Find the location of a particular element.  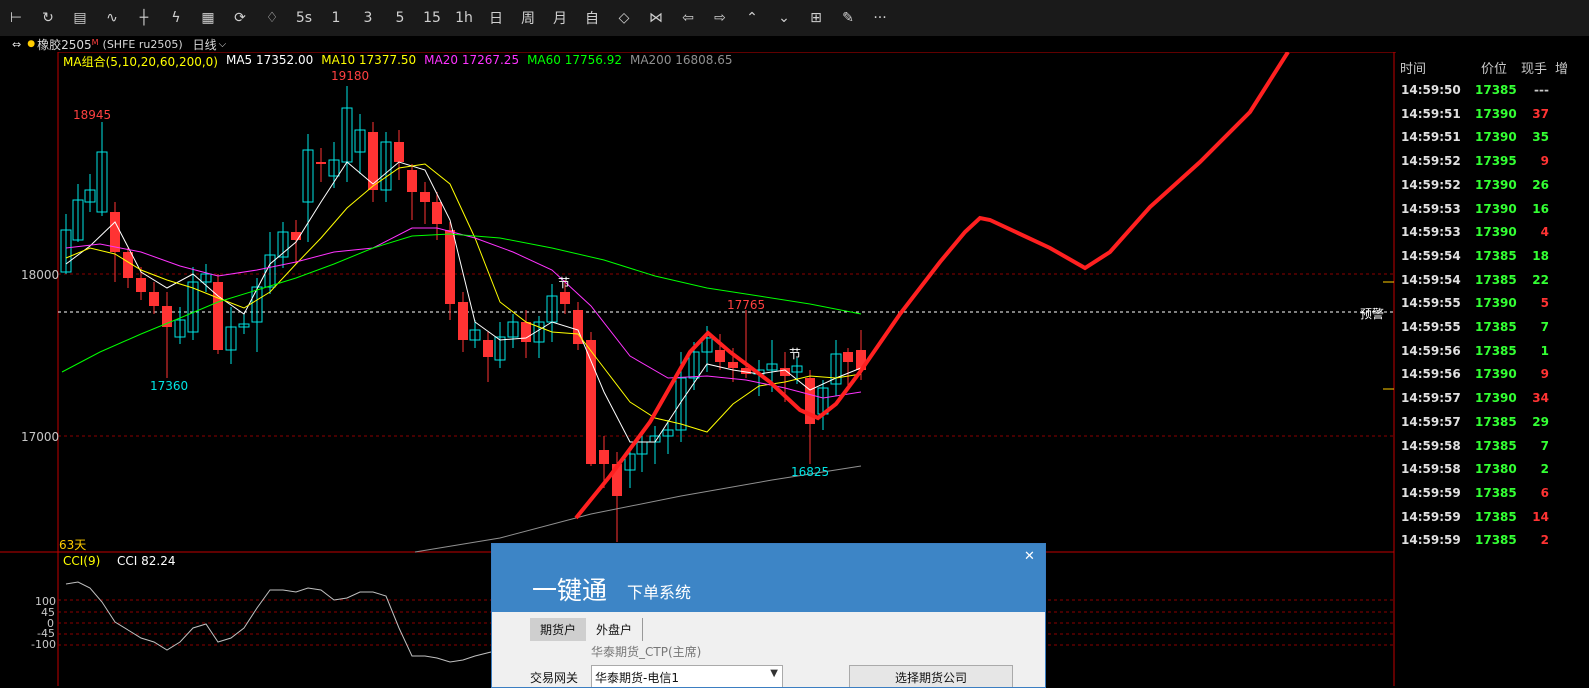

period-button: 日 is located at coordinates (496, 18).